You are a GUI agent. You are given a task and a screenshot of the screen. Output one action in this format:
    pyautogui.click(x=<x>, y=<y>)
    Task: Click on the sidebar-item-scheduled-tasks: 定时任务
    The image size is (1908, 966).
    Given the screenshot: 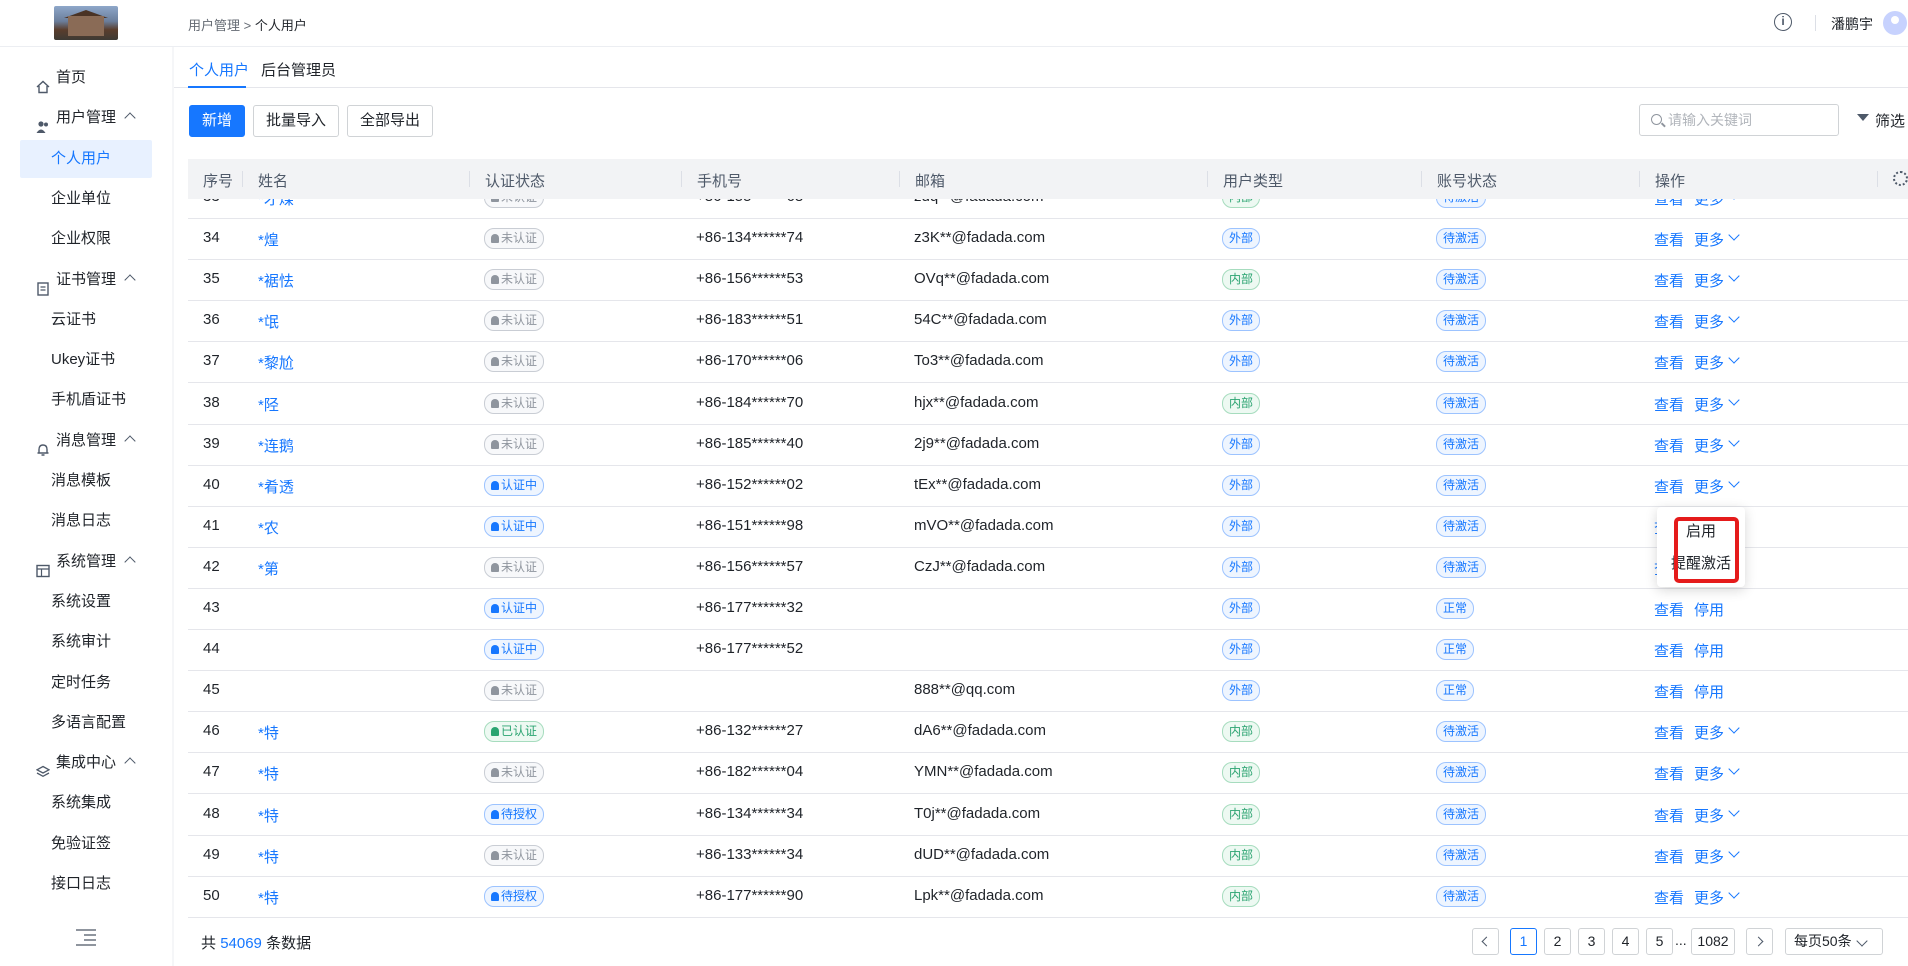 What is the action you would take?
    pyautogui.click(x=86, y=683)
    